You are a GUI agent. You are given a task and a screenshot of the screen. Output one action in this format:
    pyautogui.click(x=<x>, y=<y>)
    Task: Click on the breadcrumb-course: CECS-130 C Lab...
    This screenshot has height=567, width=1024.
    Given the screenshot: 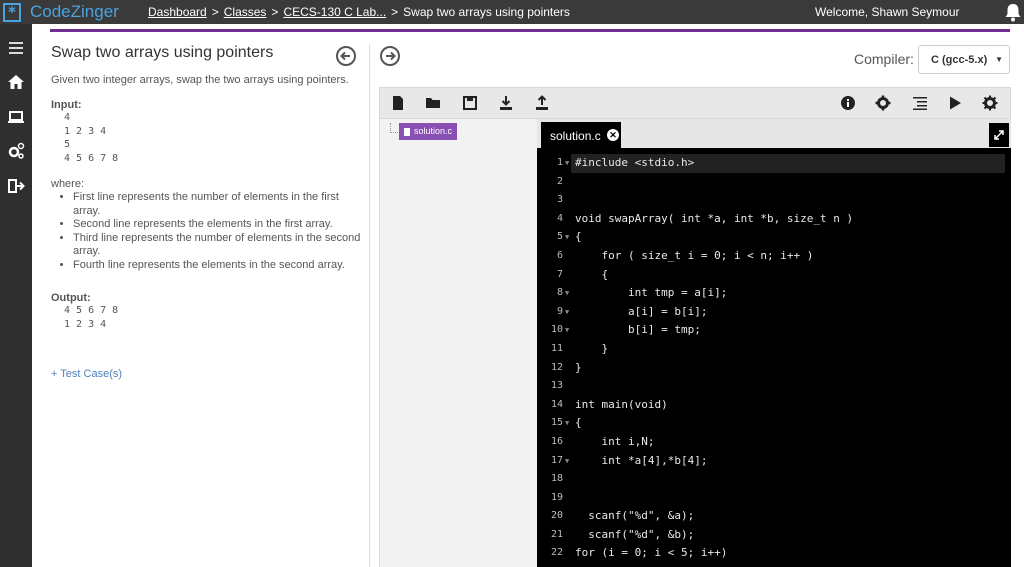 What is the action you would take?
    pyautogui.click(x=334, y=12)
    